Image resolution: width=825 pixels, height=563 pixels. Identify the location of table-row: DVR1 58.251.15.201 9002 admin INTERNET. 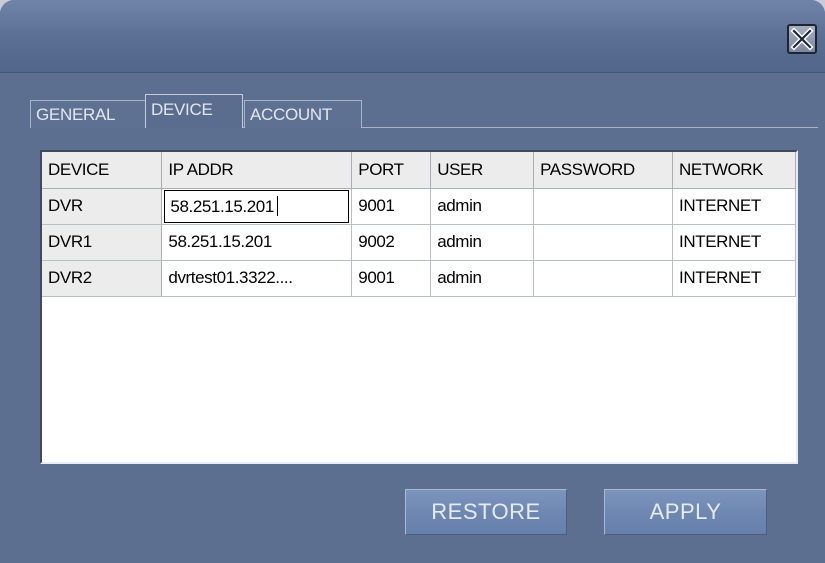
(419, 242).